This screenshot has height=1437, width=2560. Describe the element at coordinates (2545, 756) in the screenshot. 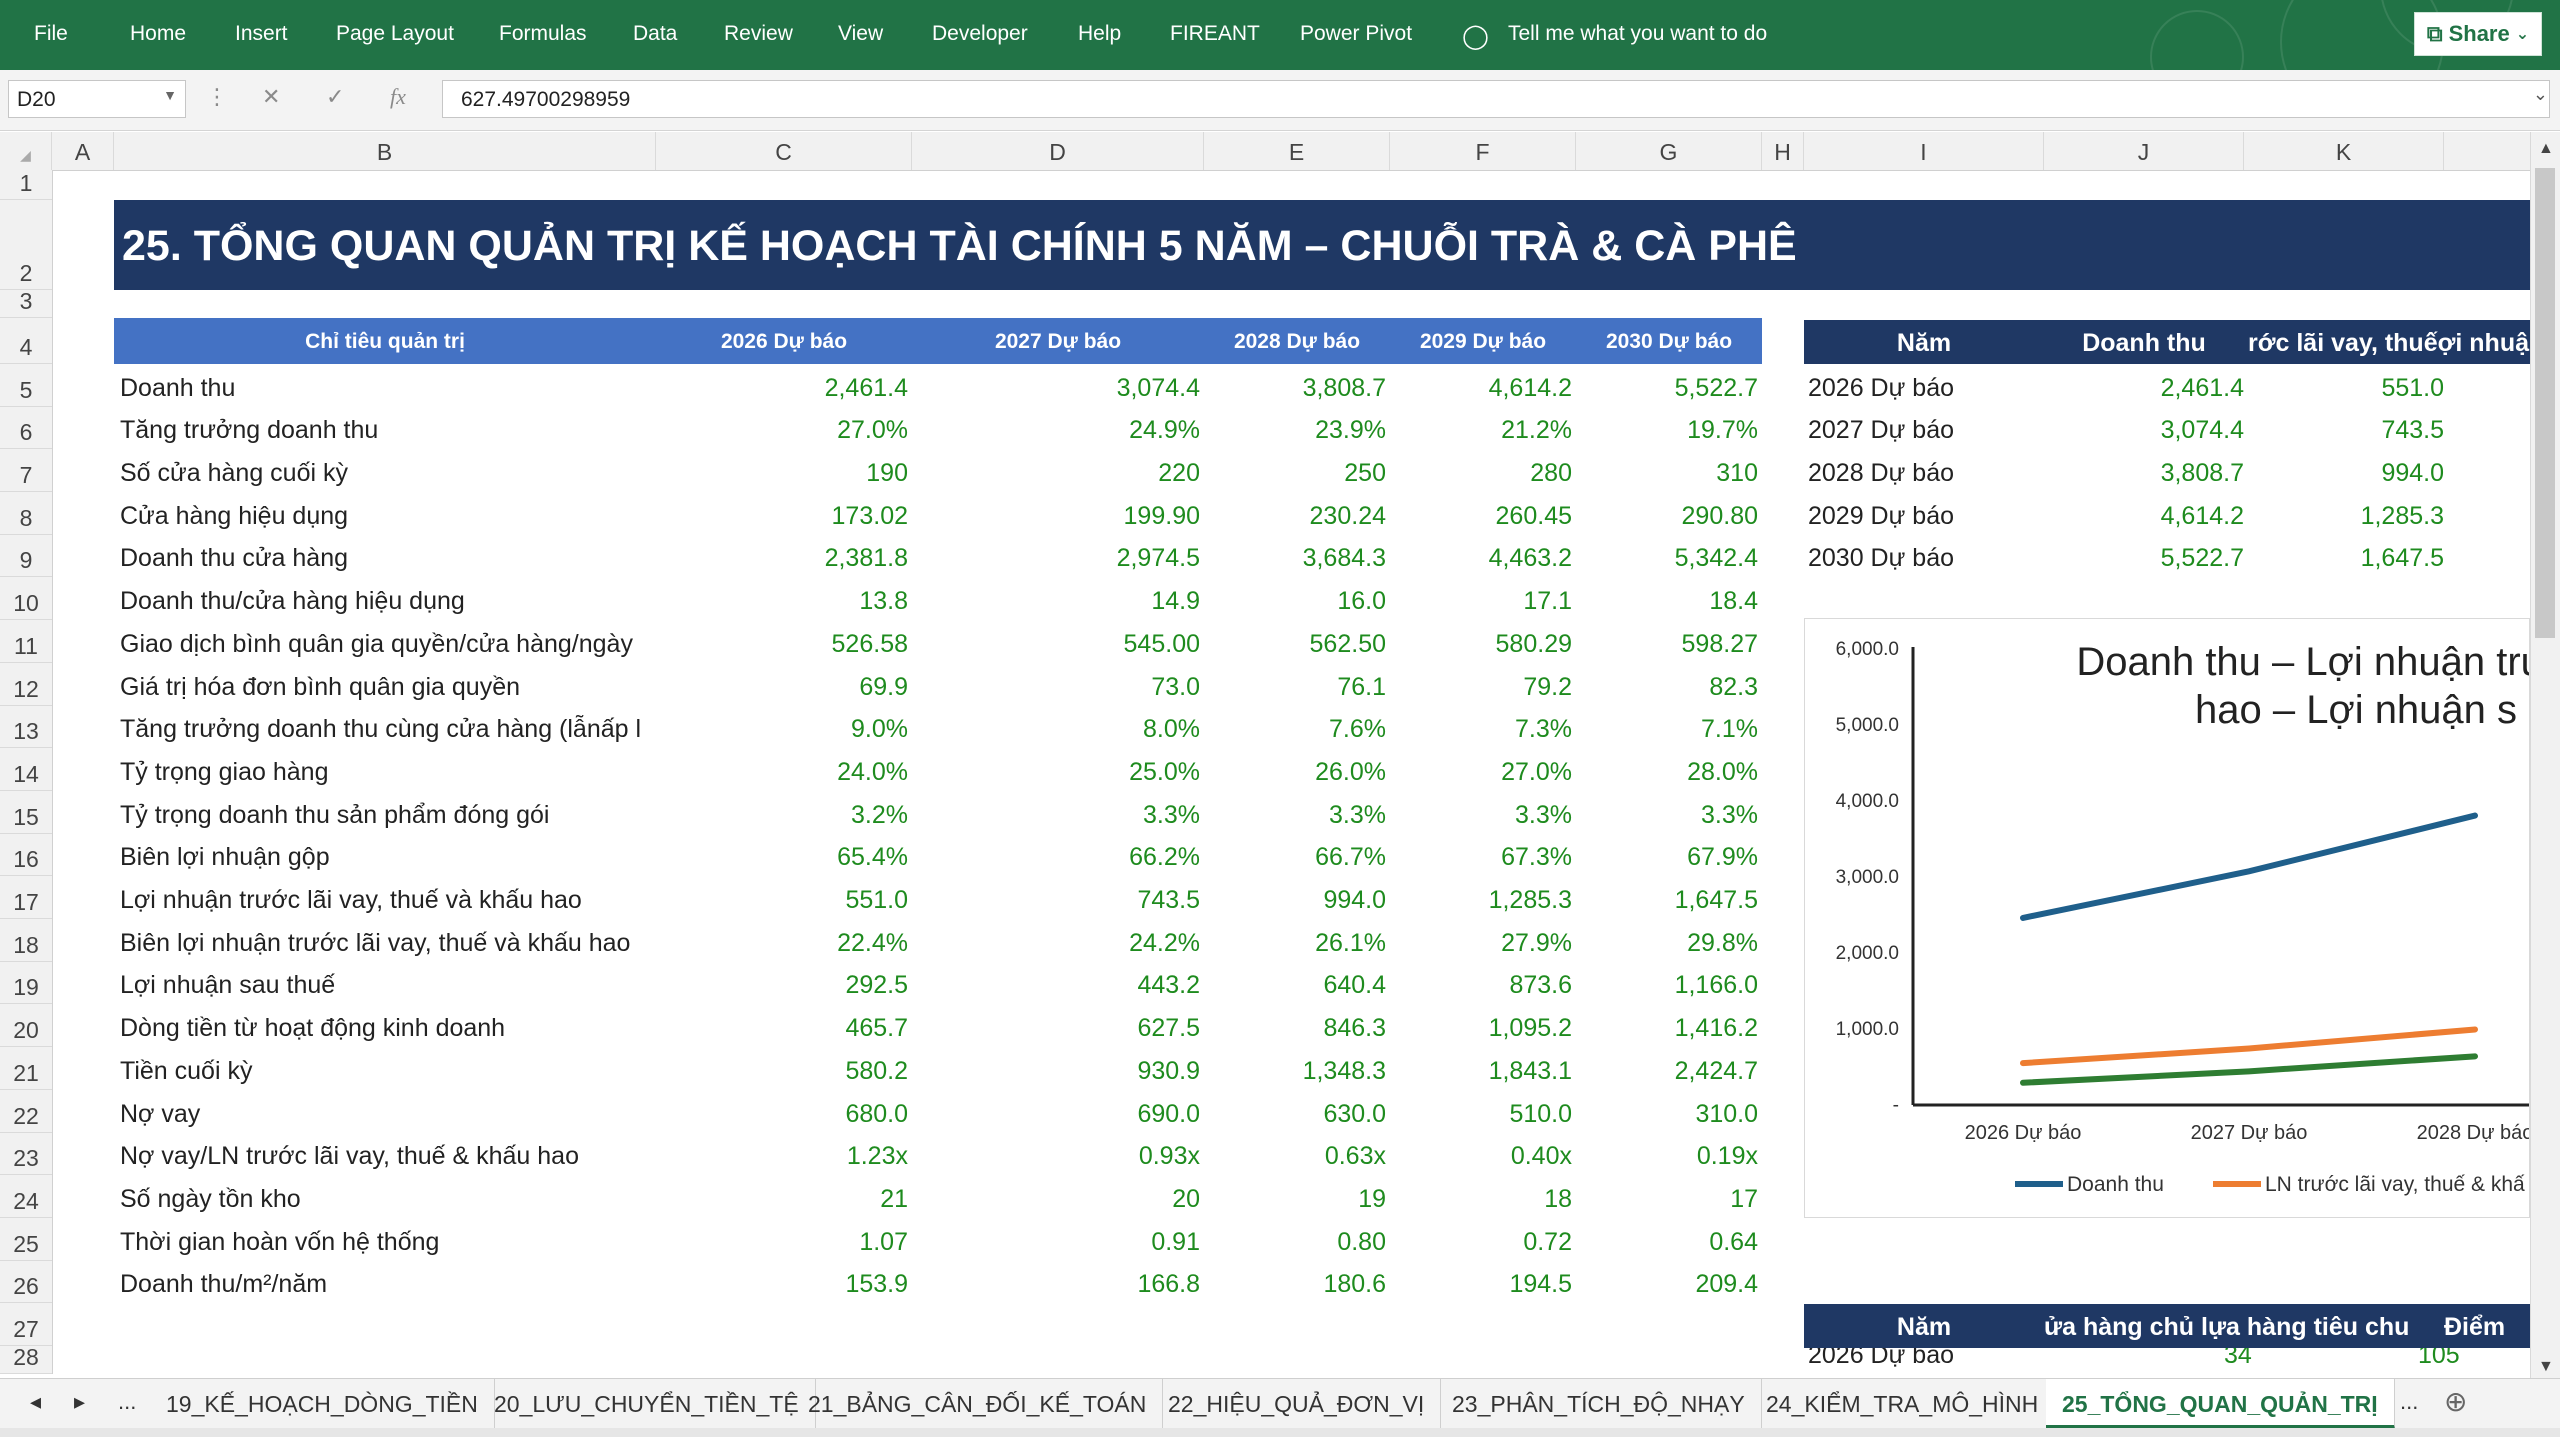

I see `vertical-scrollbar: ▲ ▼` at that location.